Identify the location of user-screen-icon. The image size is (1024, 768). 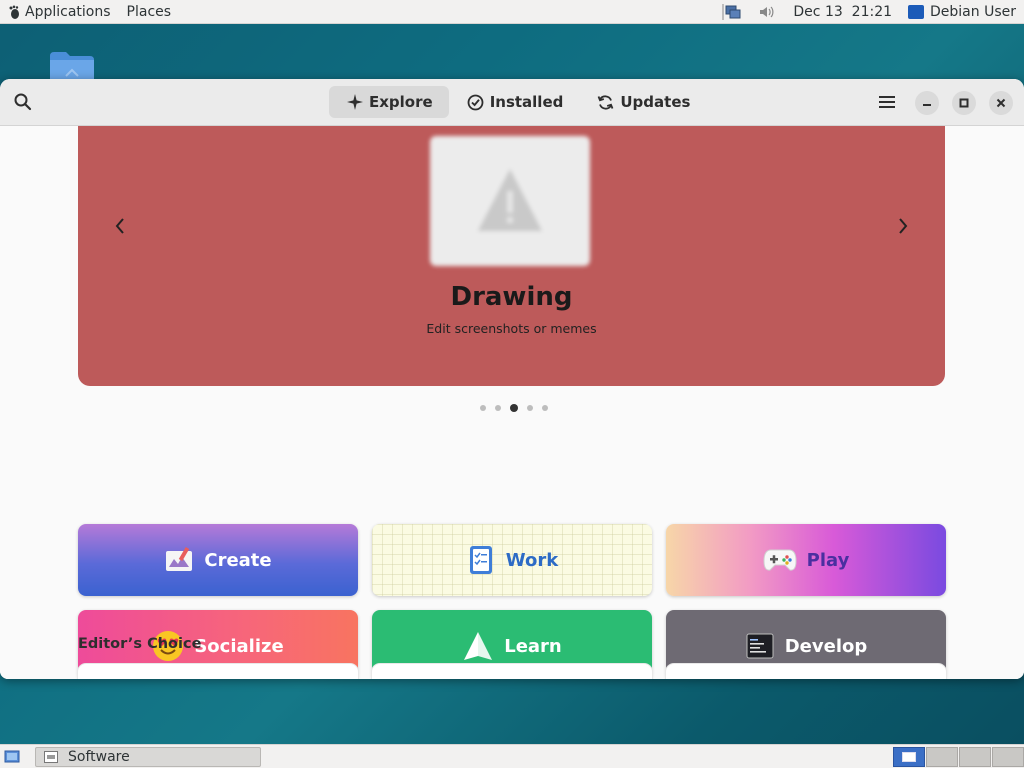
(916, 11).